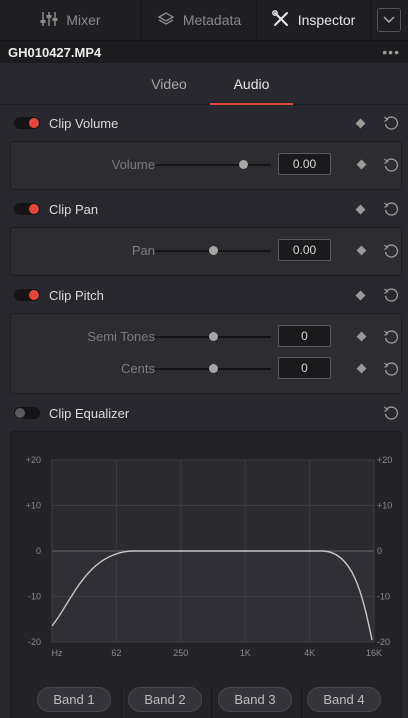  Describe the element at coordinates (204, 295) in the screenshot. I see `clip-pitch-header: Clip Pitch` at that location.